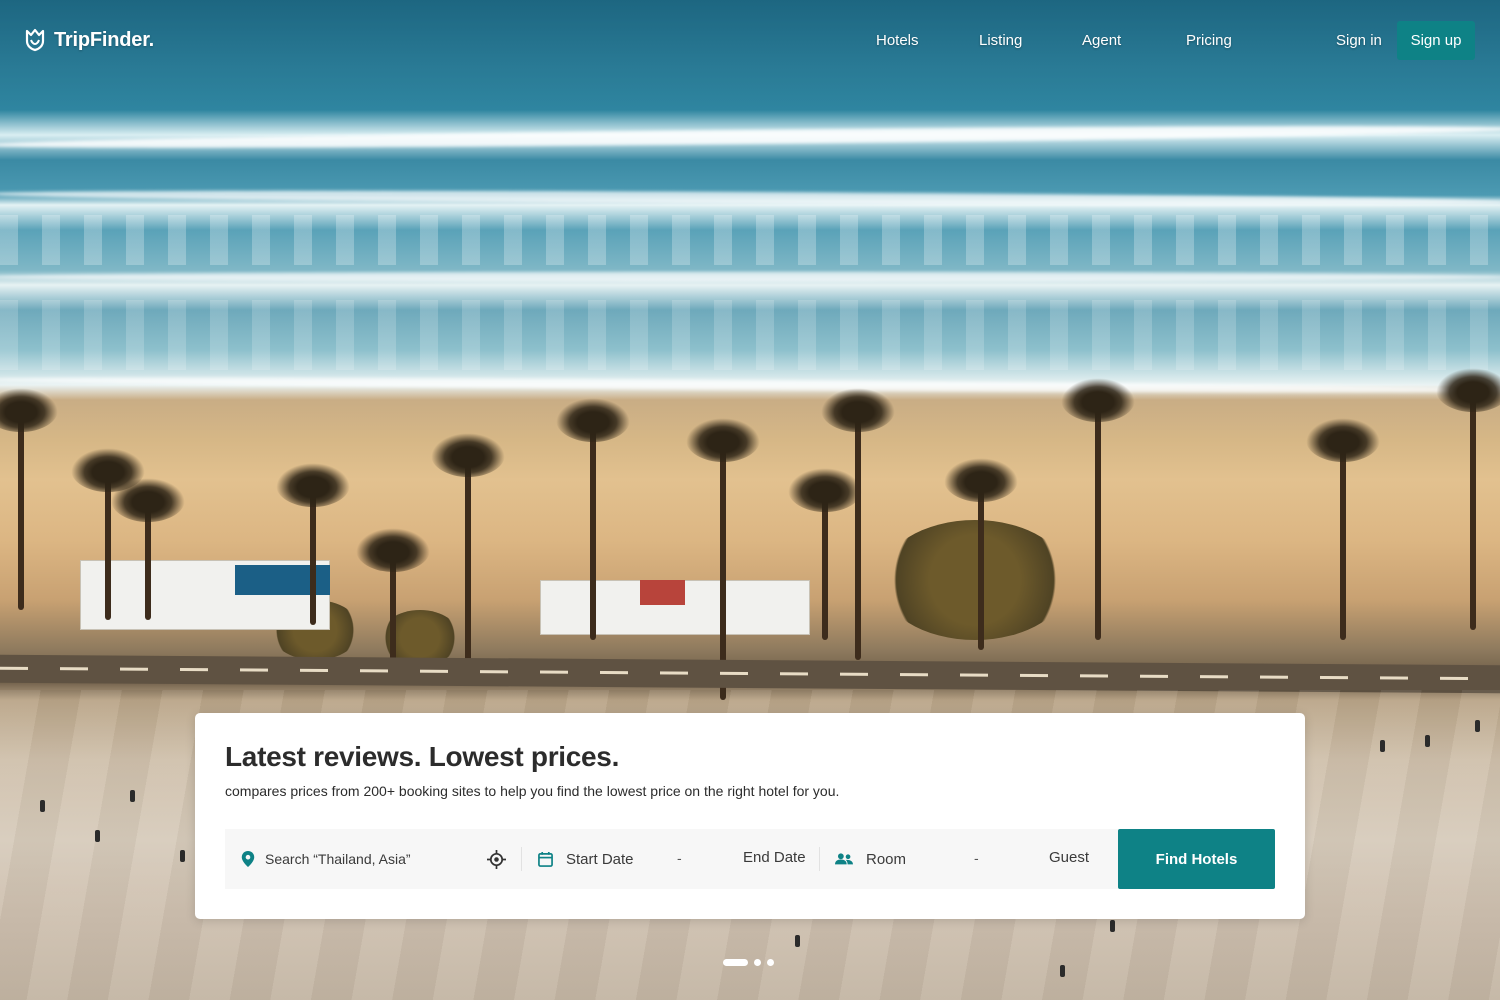 The width and height of the screenshot is (1500, 1000). Describe the element at coordinates (774, 857) in the screenshot. I see `end-date-input: End Date` at that location.